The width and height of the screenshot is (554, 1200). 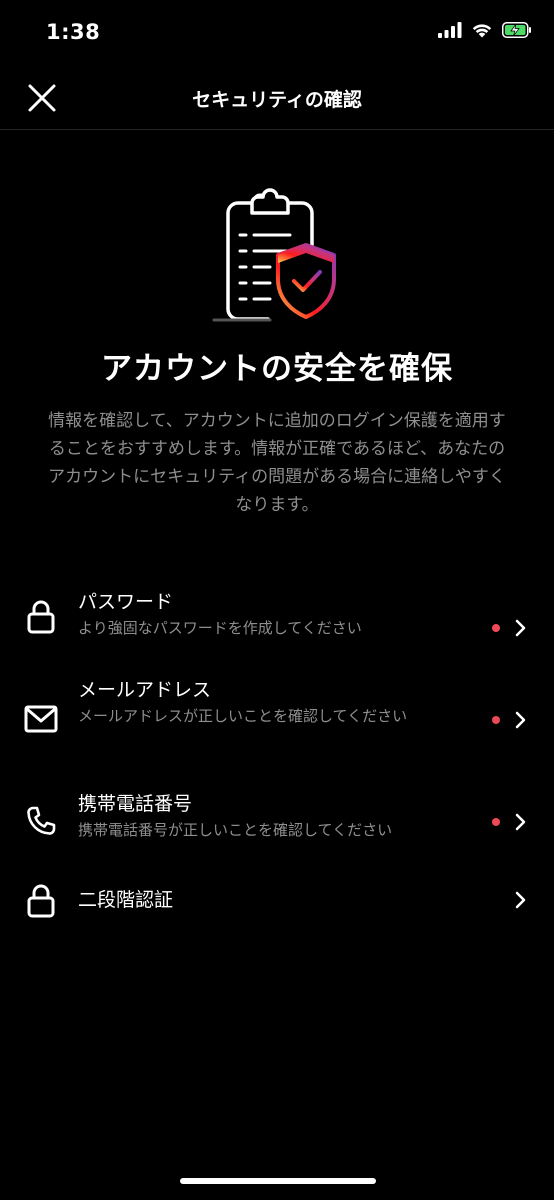 I want to click on battery-charging-icon, so click(x=516, y=30).